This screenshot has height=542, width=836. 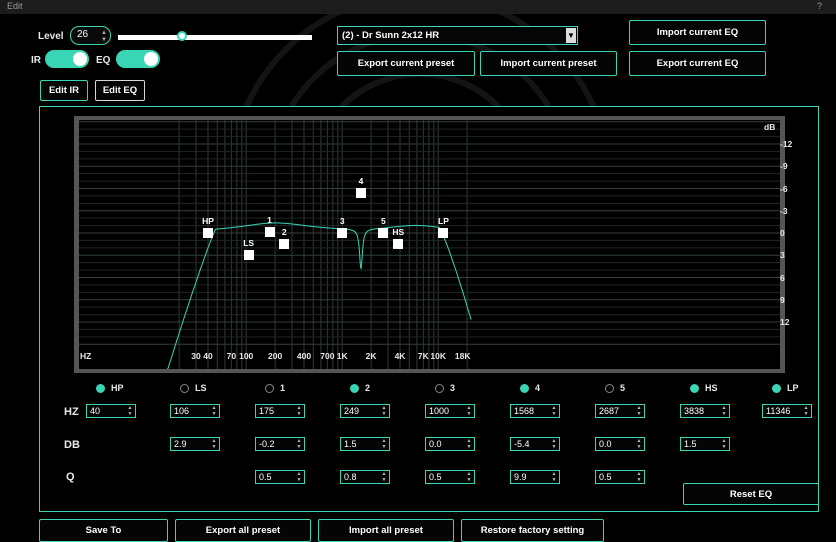 I want to click on band-toggle-3: 3, so click(x=445, y=388).